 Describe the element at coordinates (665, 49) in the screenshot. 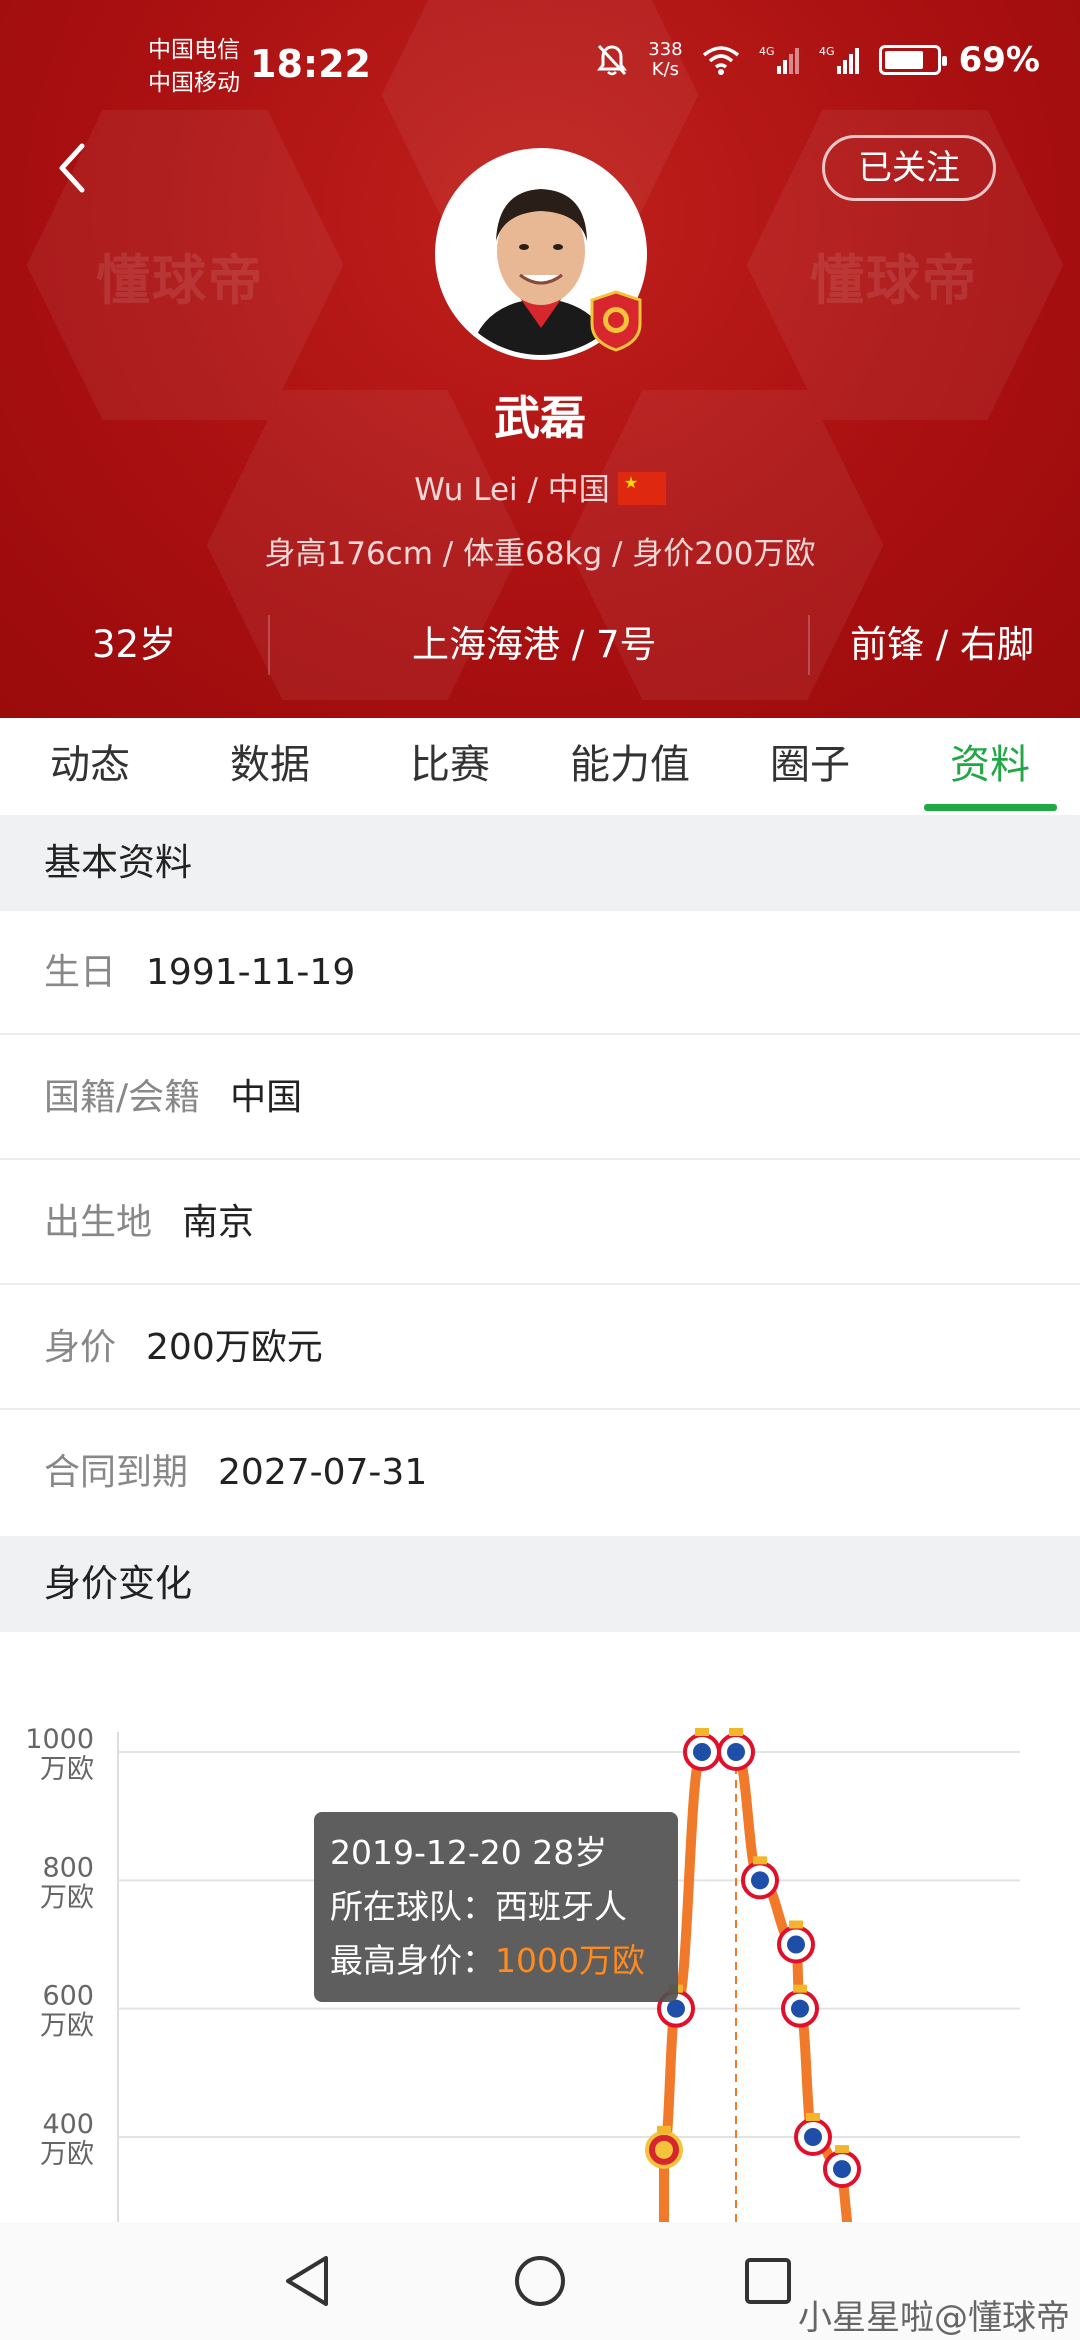

I see `net-speed-value: 338` at that location.